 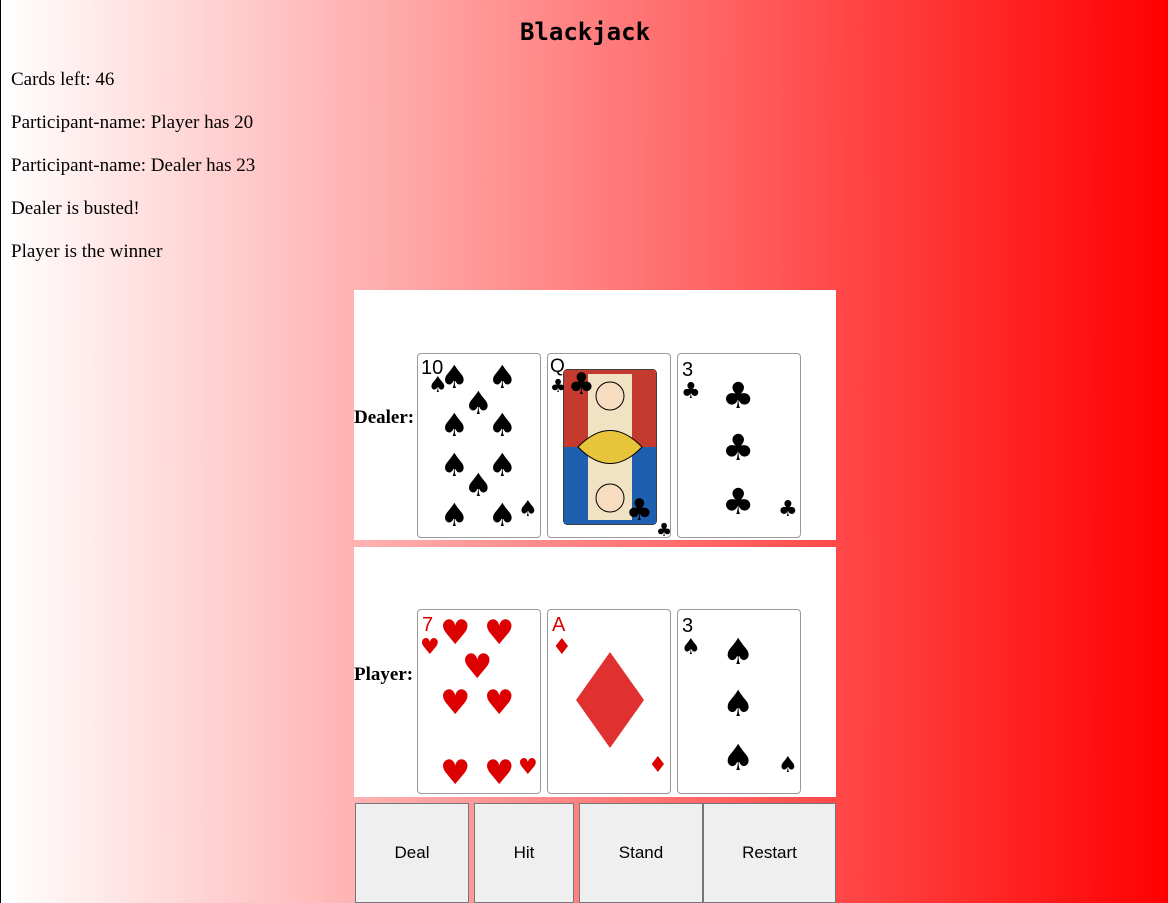 What do you see at coordinates (87, 251) in the screenshot?
I see `winner-message: Player is the winner` at bounding box center [87, 251].